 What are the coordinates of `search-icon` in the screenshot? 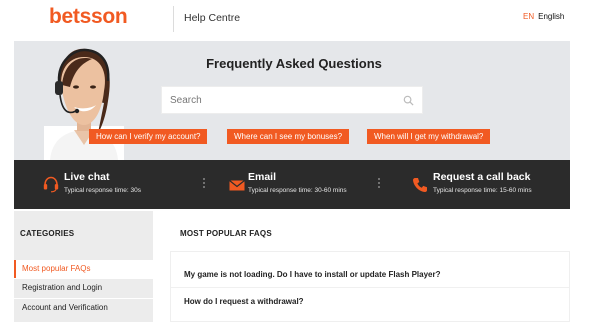 It's located at (408, 100).